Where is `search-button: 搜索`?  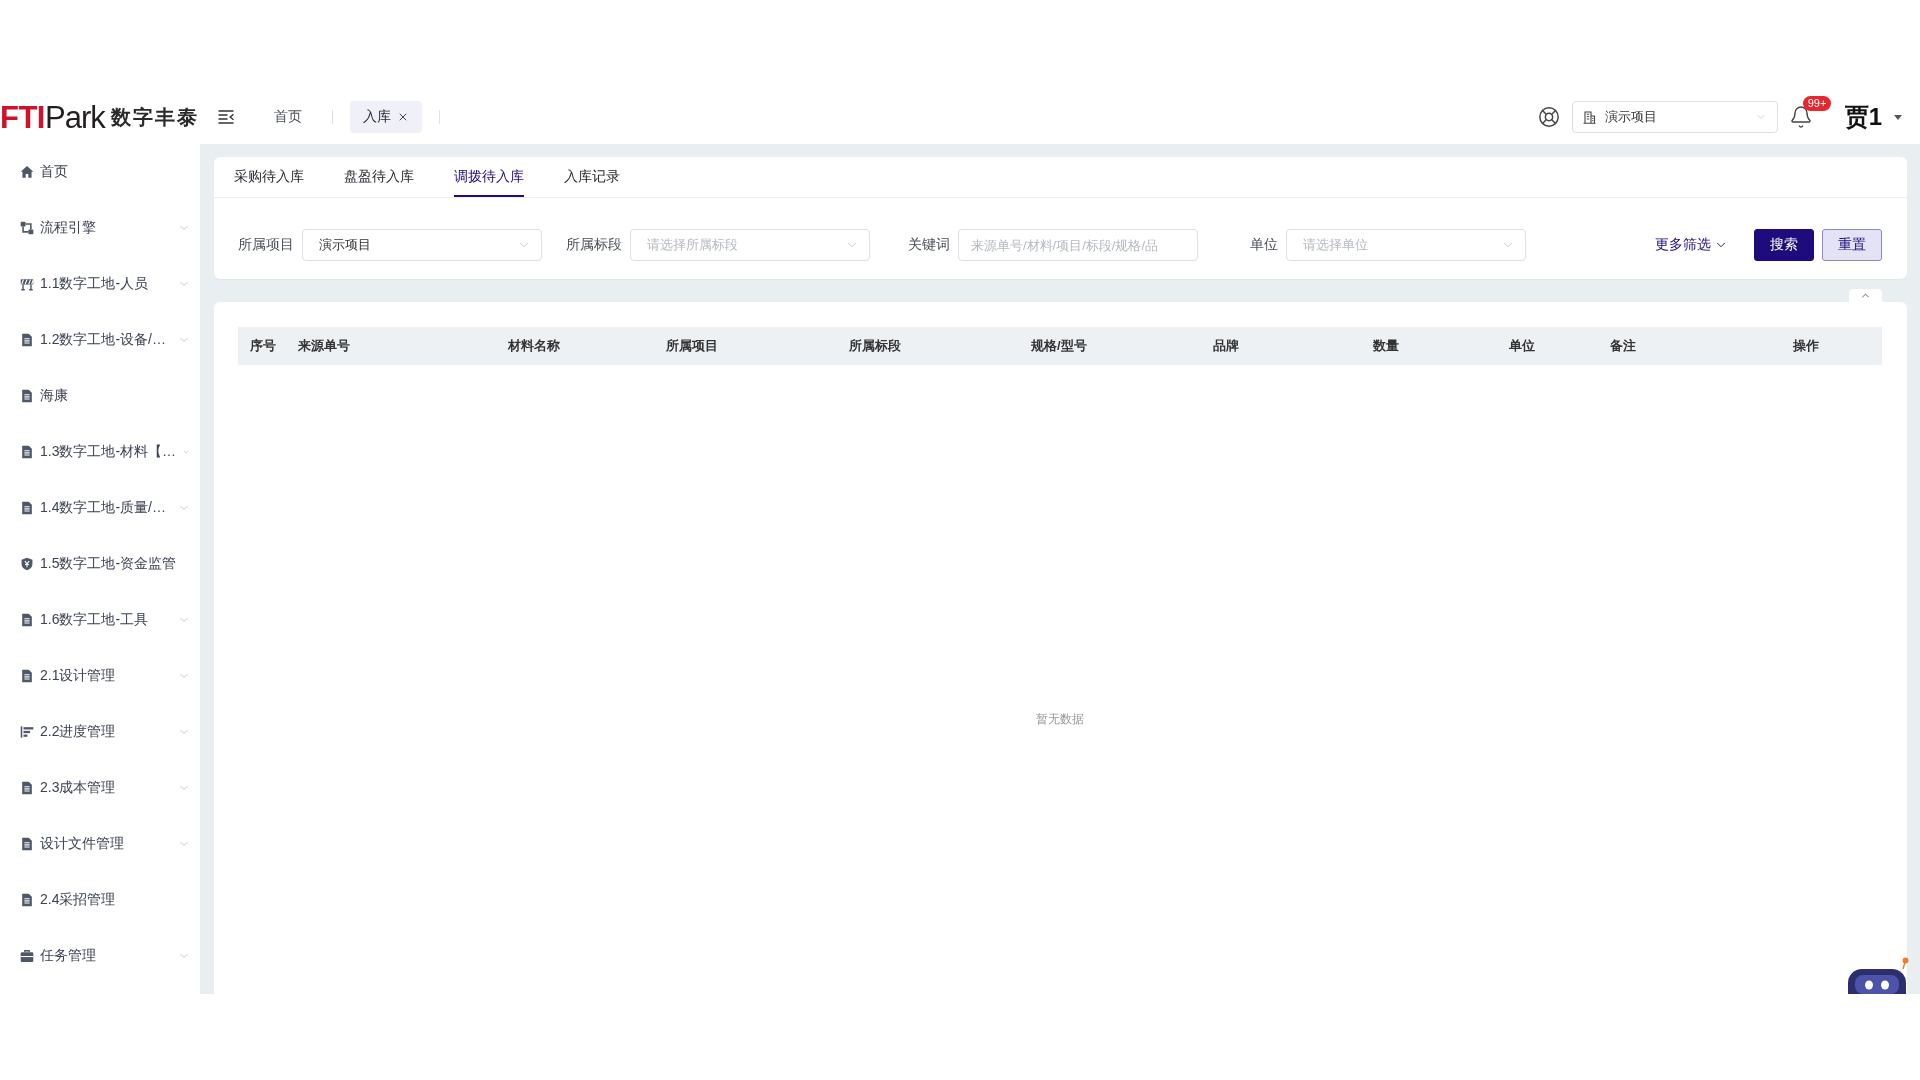
search-button: 搜索 is located at coordinates (1784, 245).